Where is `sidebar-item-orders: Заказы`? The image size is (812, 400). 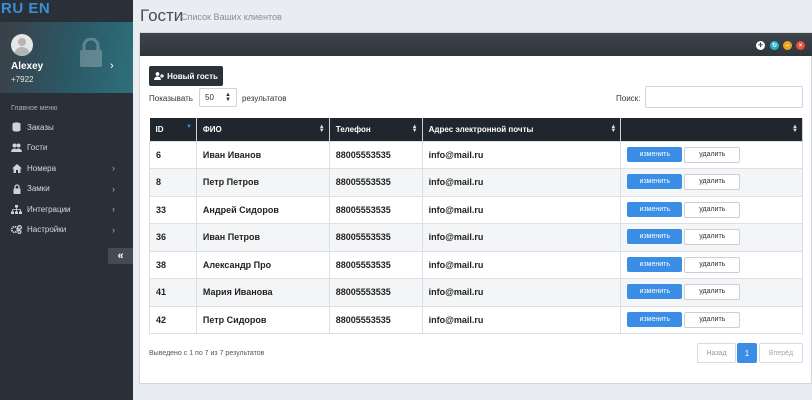 sidebar-item-orders: Заказы is located at coordinates (66, 127).